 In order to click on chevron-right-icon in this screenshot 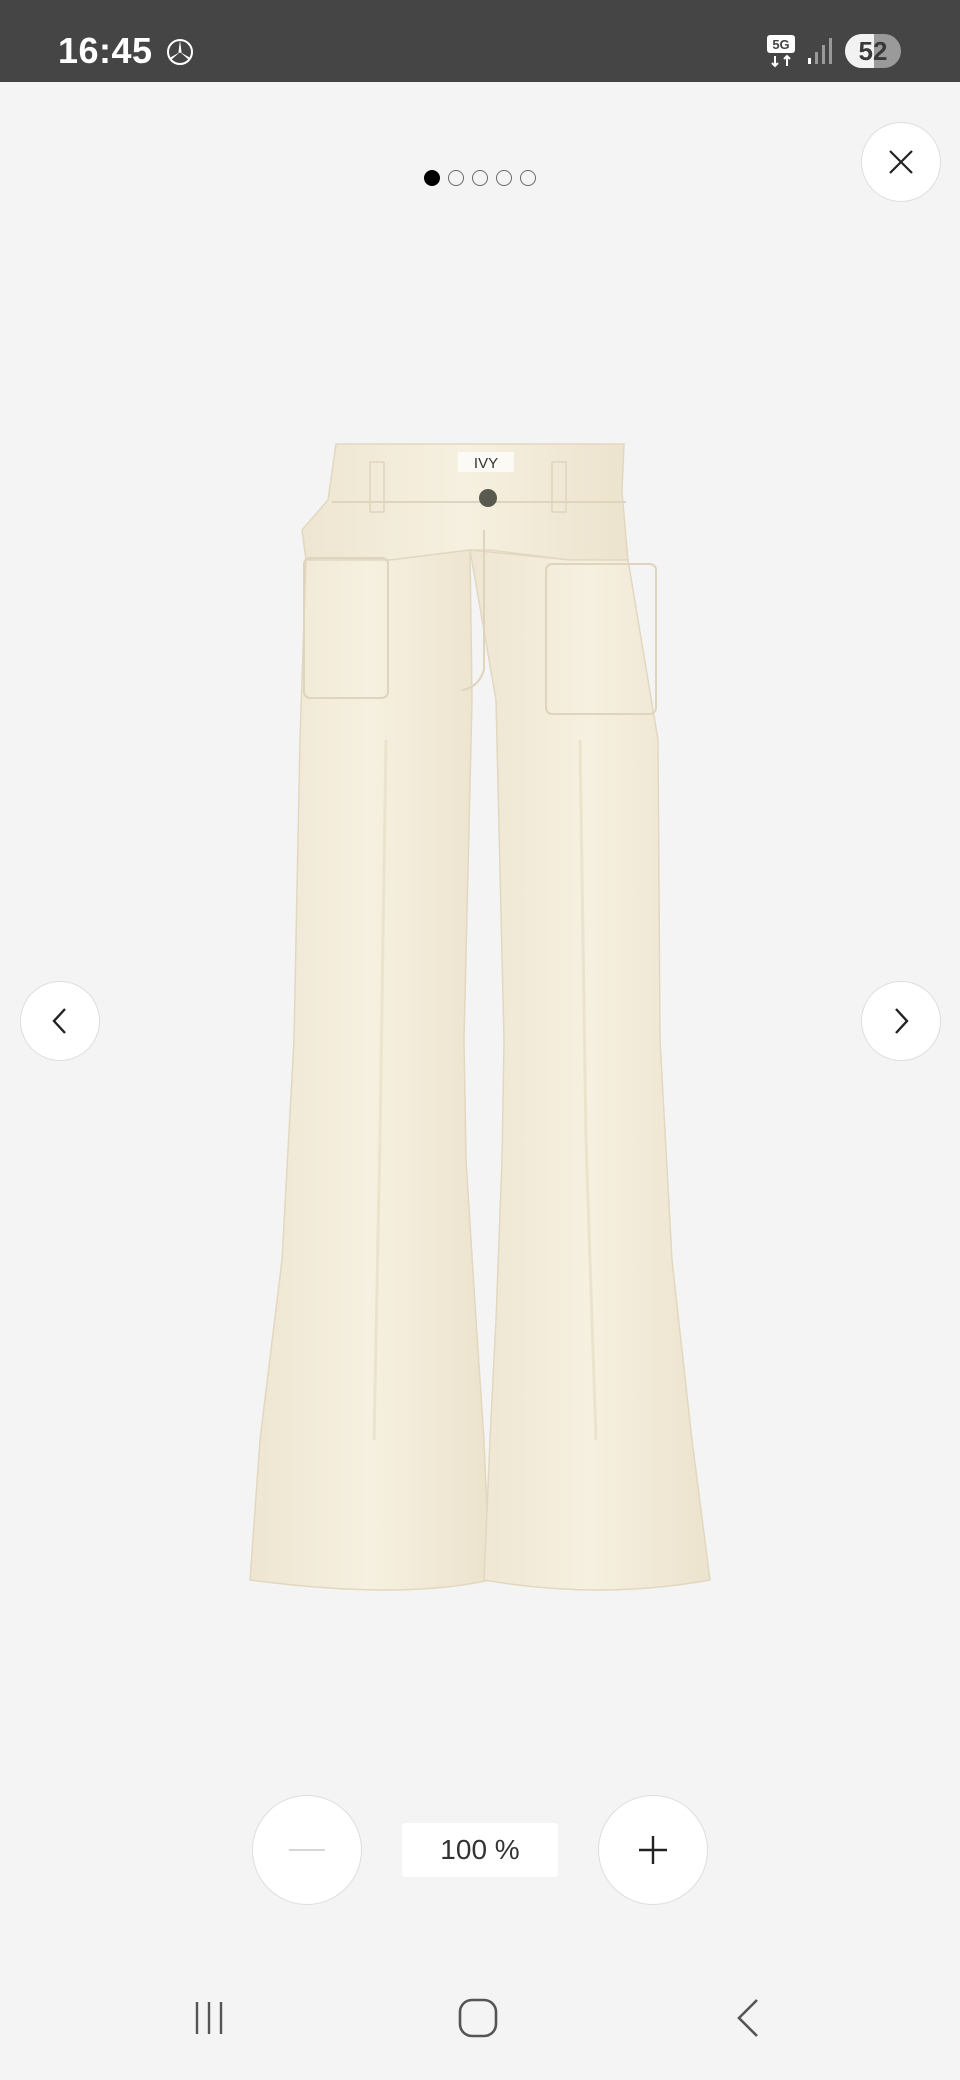, I will do `click(902, 1021)`.